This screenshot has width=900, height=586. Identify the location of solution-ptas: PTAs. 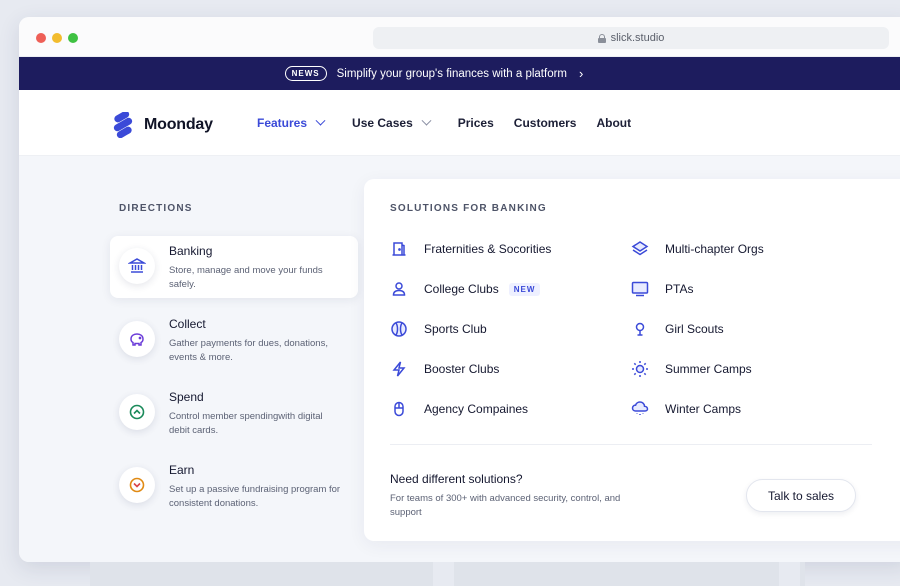
(662, 289).